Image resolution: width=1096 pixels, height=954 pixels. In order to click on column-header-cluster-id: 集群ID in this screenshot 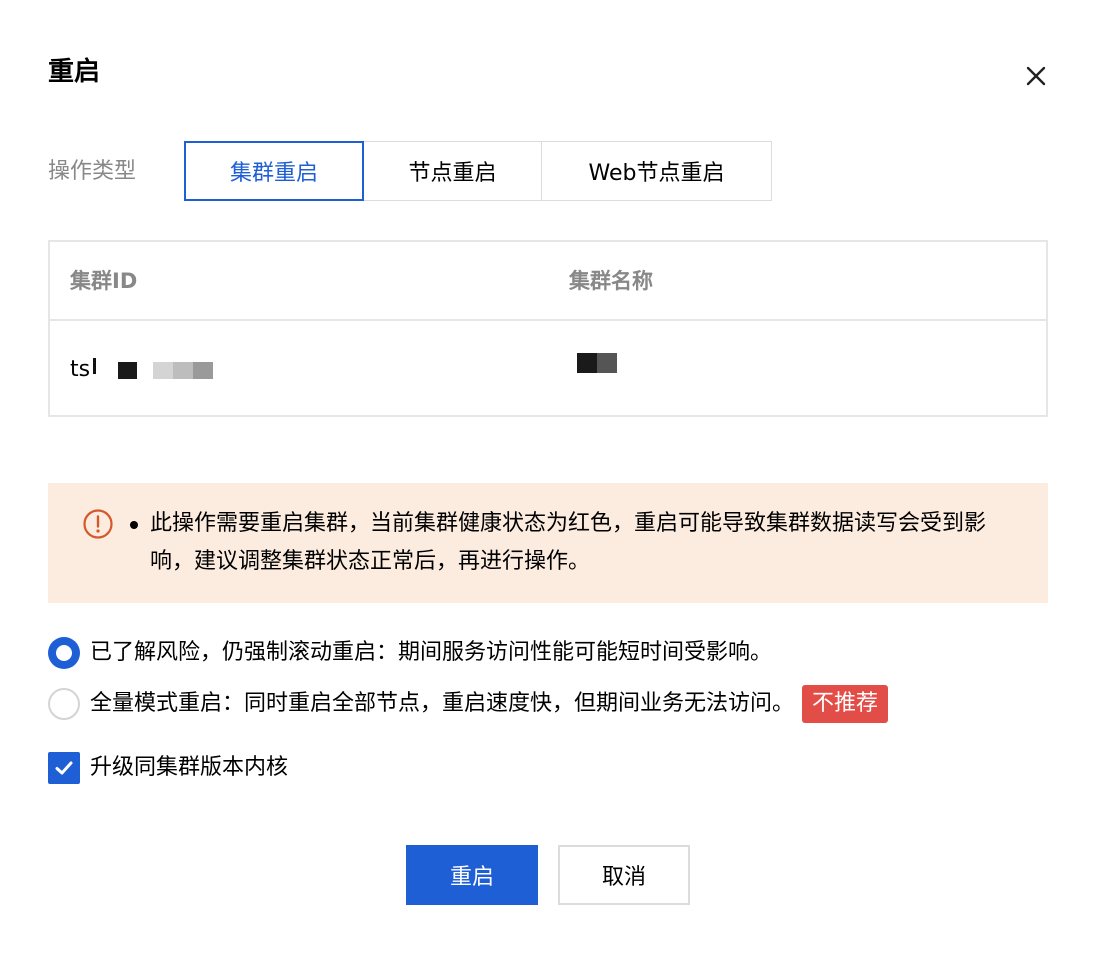, I will do `click(104, 281)`.